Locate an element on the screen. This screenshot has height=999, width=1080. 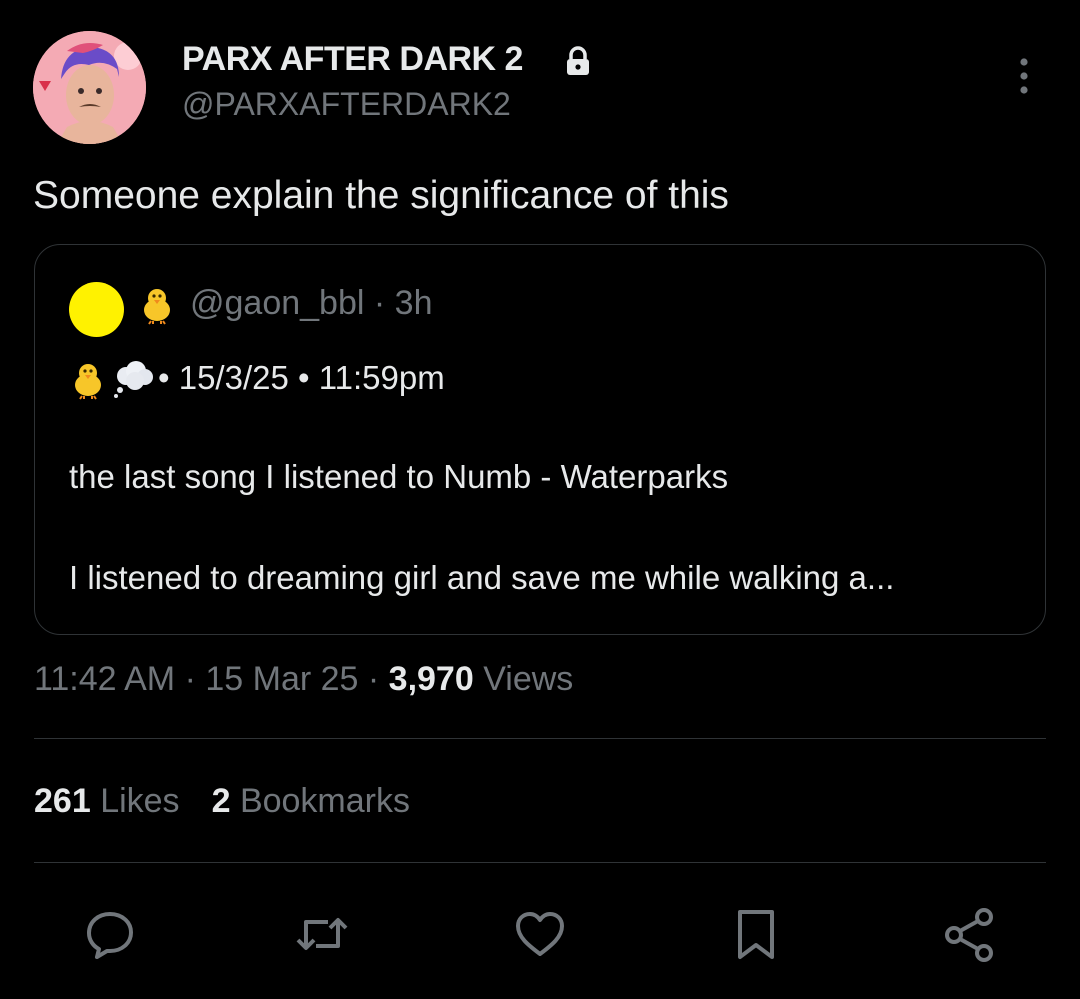
bookmarks-count: 2 is located at coordinates (221, 801).